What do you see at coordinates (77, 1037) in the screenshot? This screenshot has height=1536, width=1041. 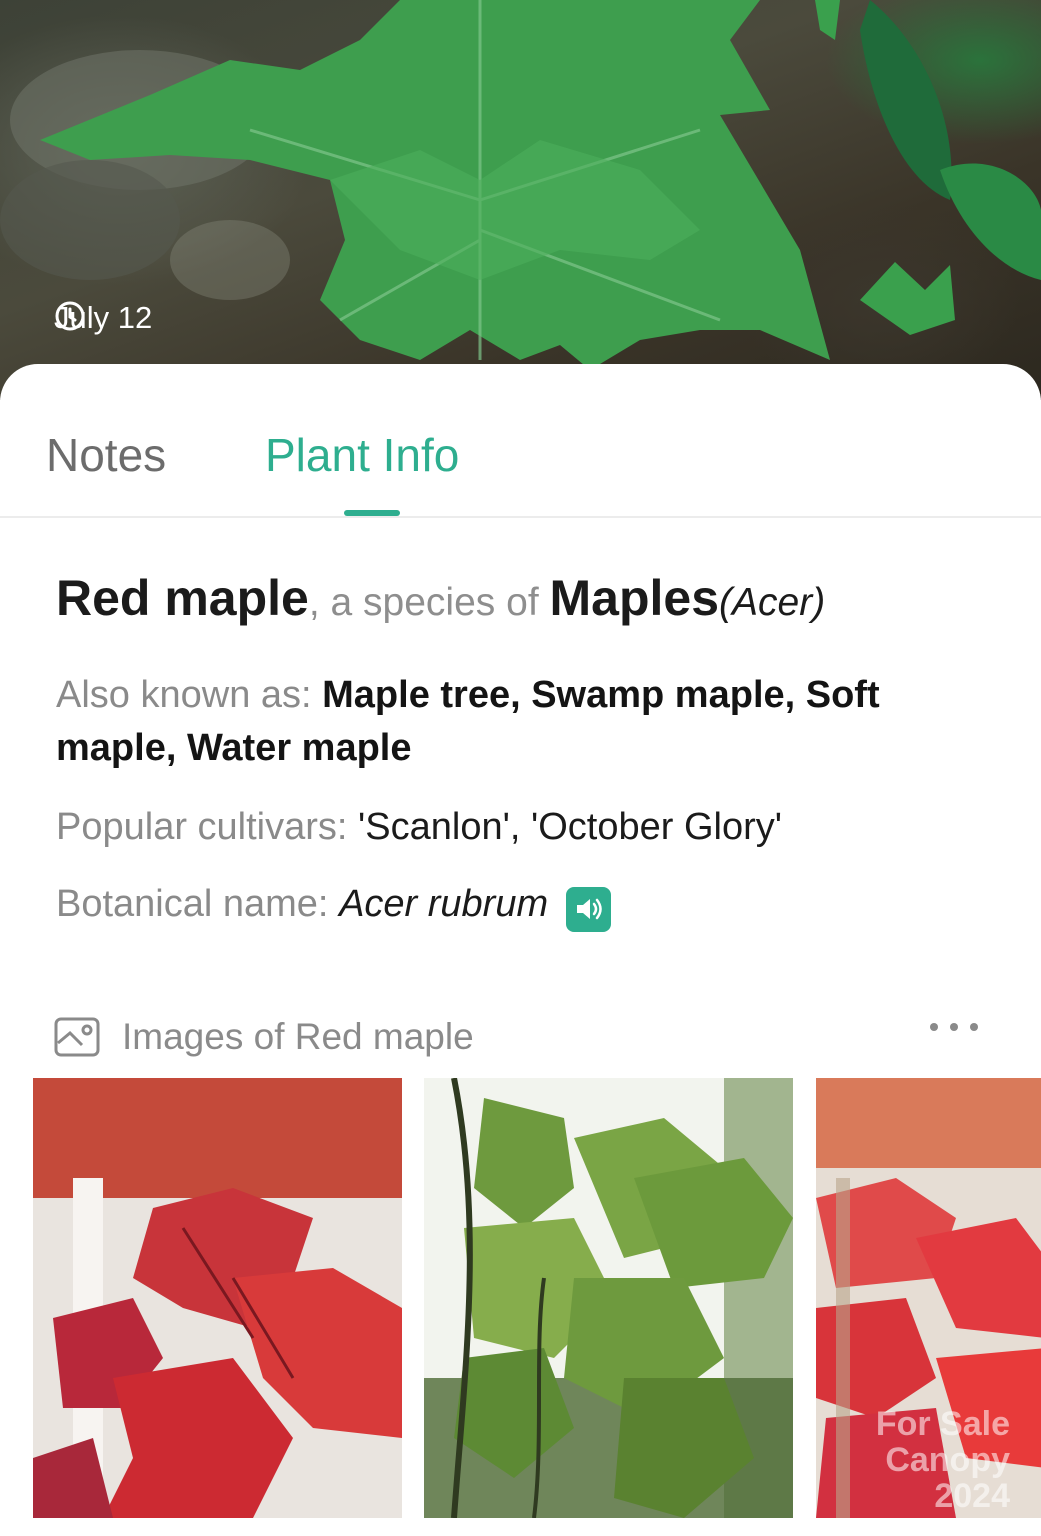 I see `gallery-icon` at bounding box center [77, 1037].